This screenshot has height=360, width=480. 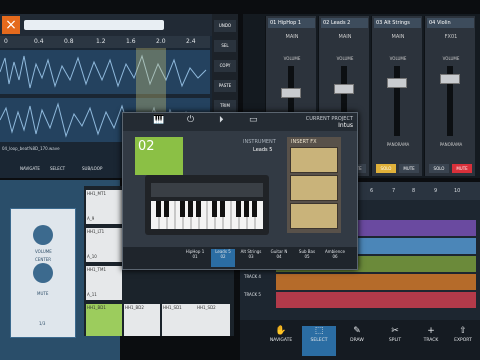 I want to click on track-label: TRACK 5, so click(x=252, y=294).